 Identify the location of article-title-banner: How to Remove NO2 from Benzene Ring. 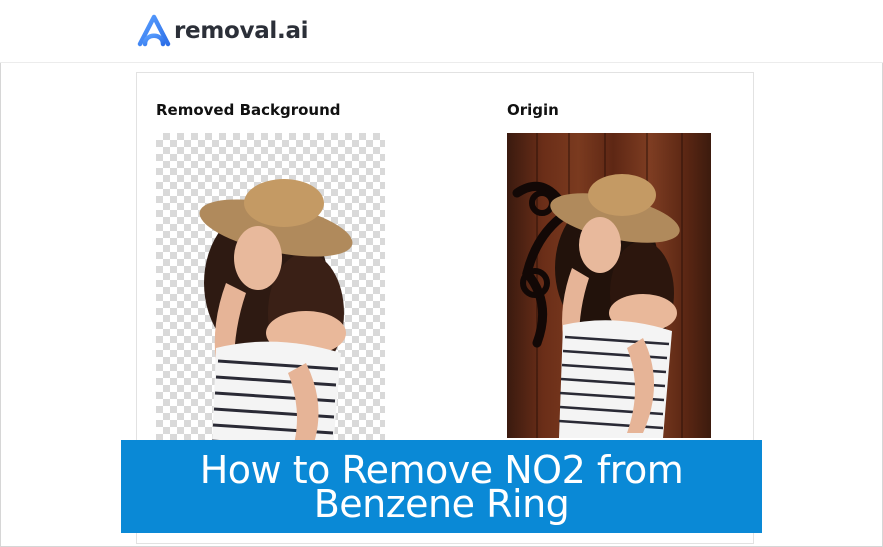
(441, 486).